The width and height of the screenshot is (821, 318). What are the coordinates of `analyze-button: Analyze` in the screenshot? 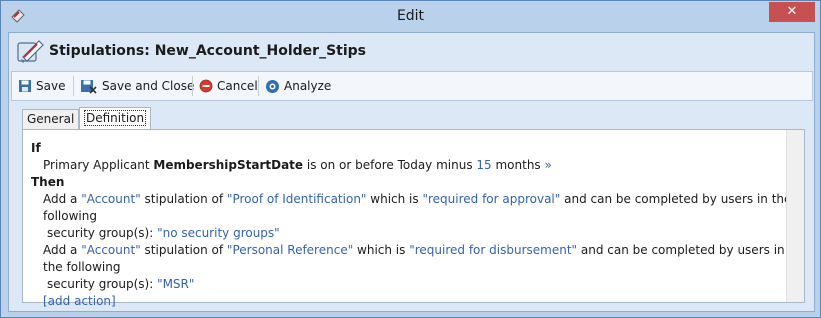 It's located at (298, 86).